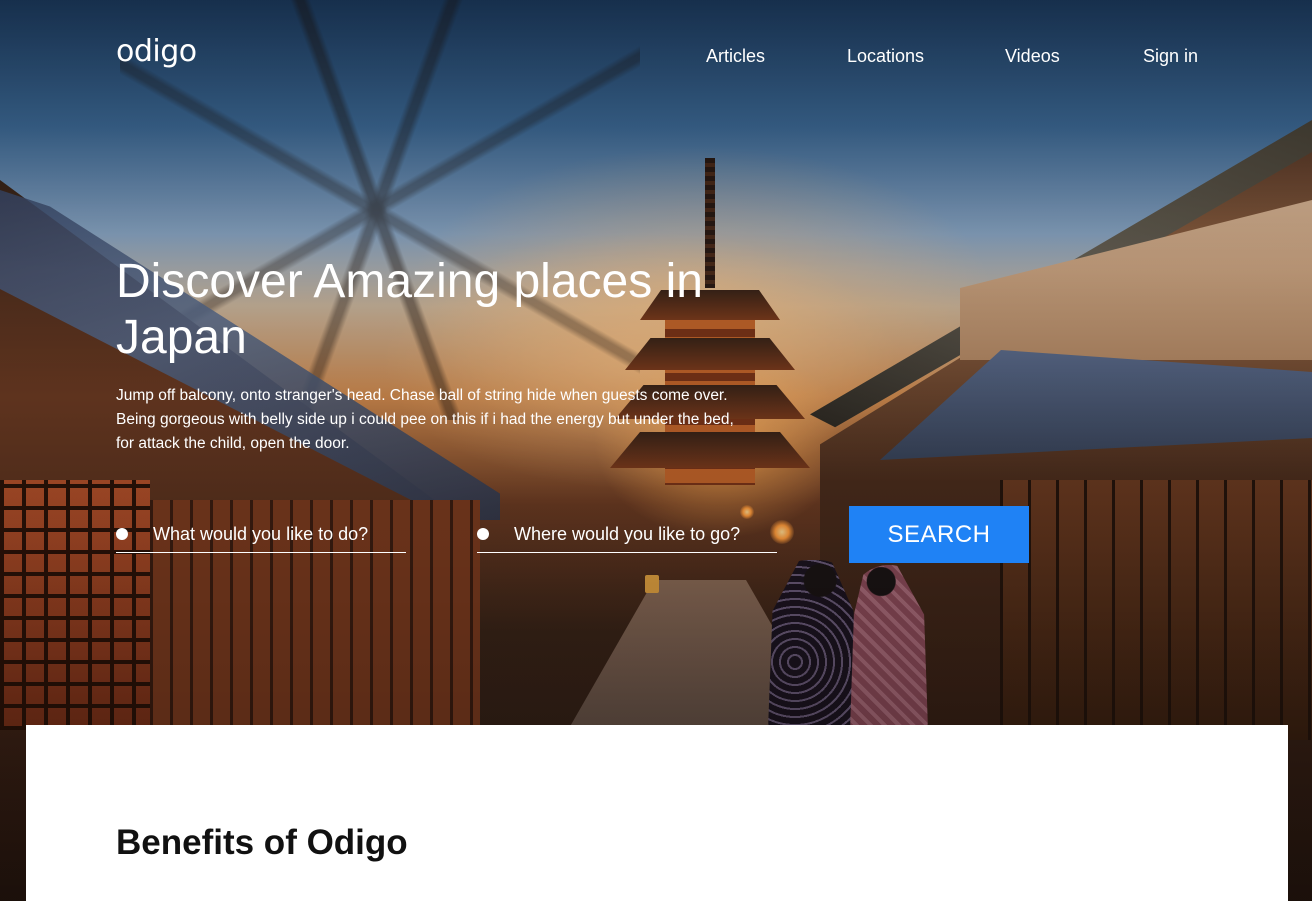 The image size is (1312, 901). Describe the element at coordinates (639, 534) in the screenshot. I see `destination-input` at that location.